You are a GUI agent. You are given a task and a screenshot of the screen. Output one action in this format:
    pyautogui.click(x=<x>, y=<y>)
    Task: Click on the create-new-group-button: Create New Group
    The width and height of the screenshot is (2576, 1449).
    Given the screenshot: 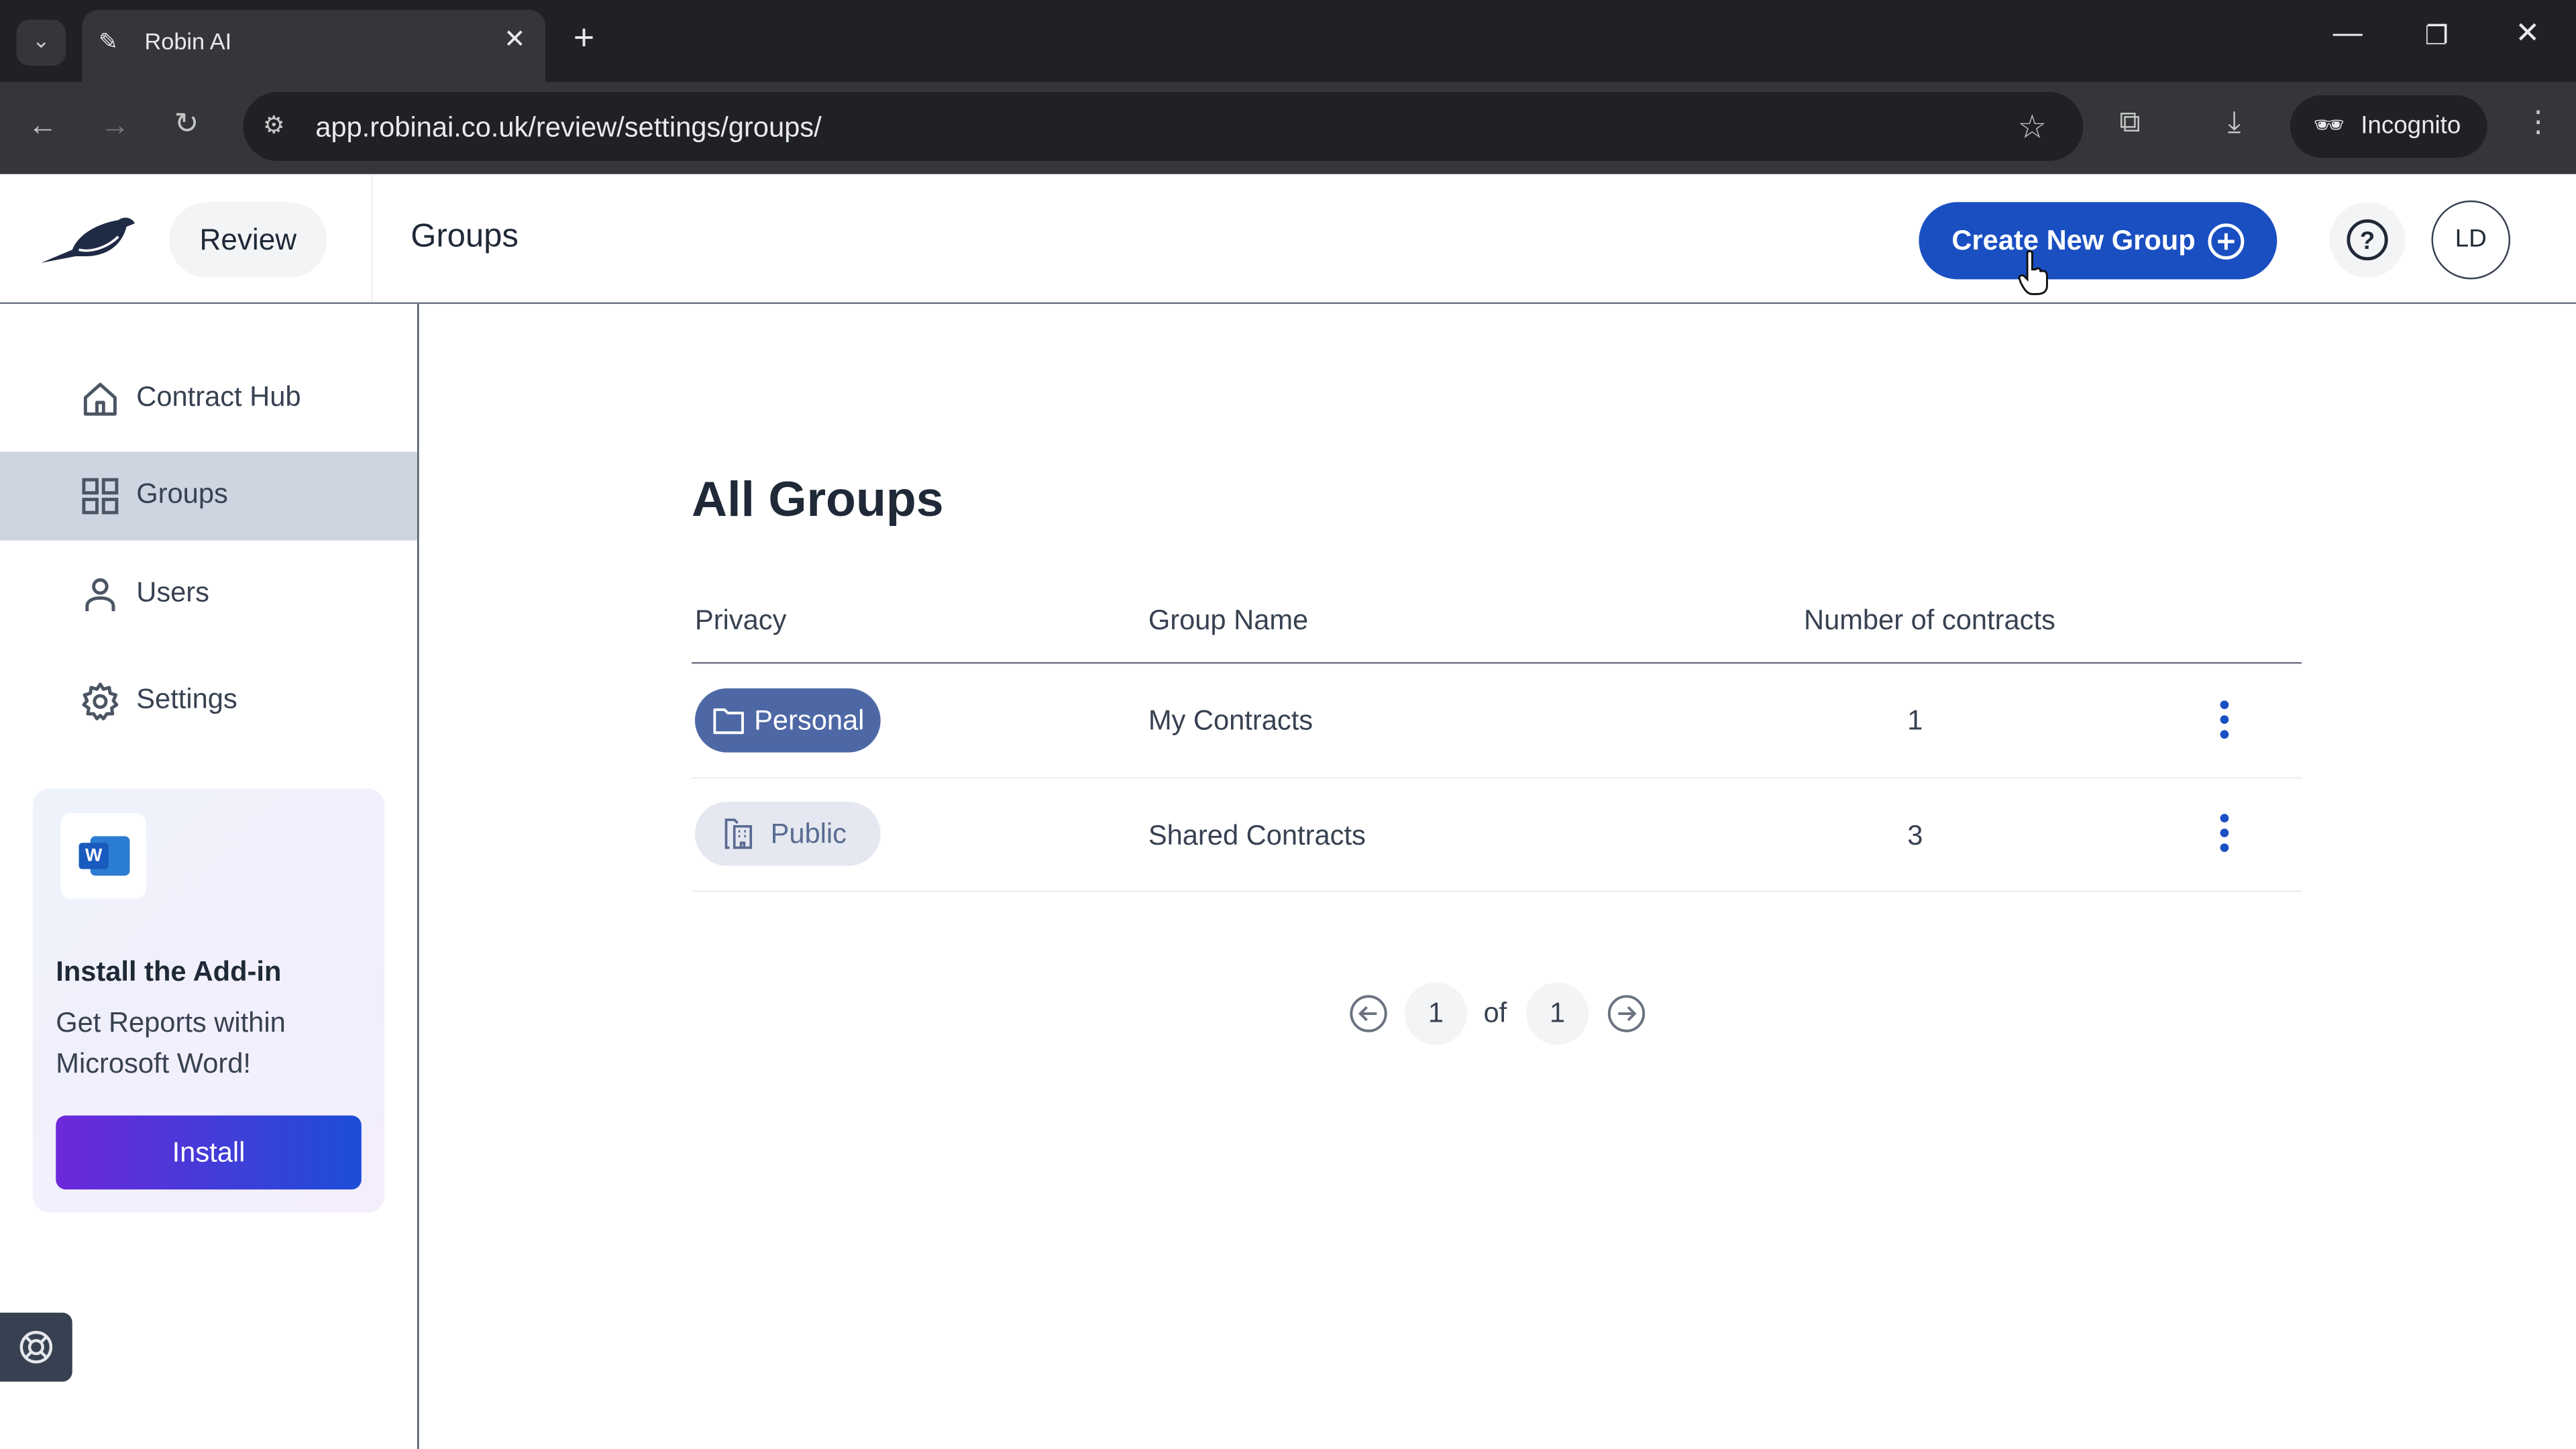 What is the action you would take?
    pyautogui.click(x=2098, y=241)
    